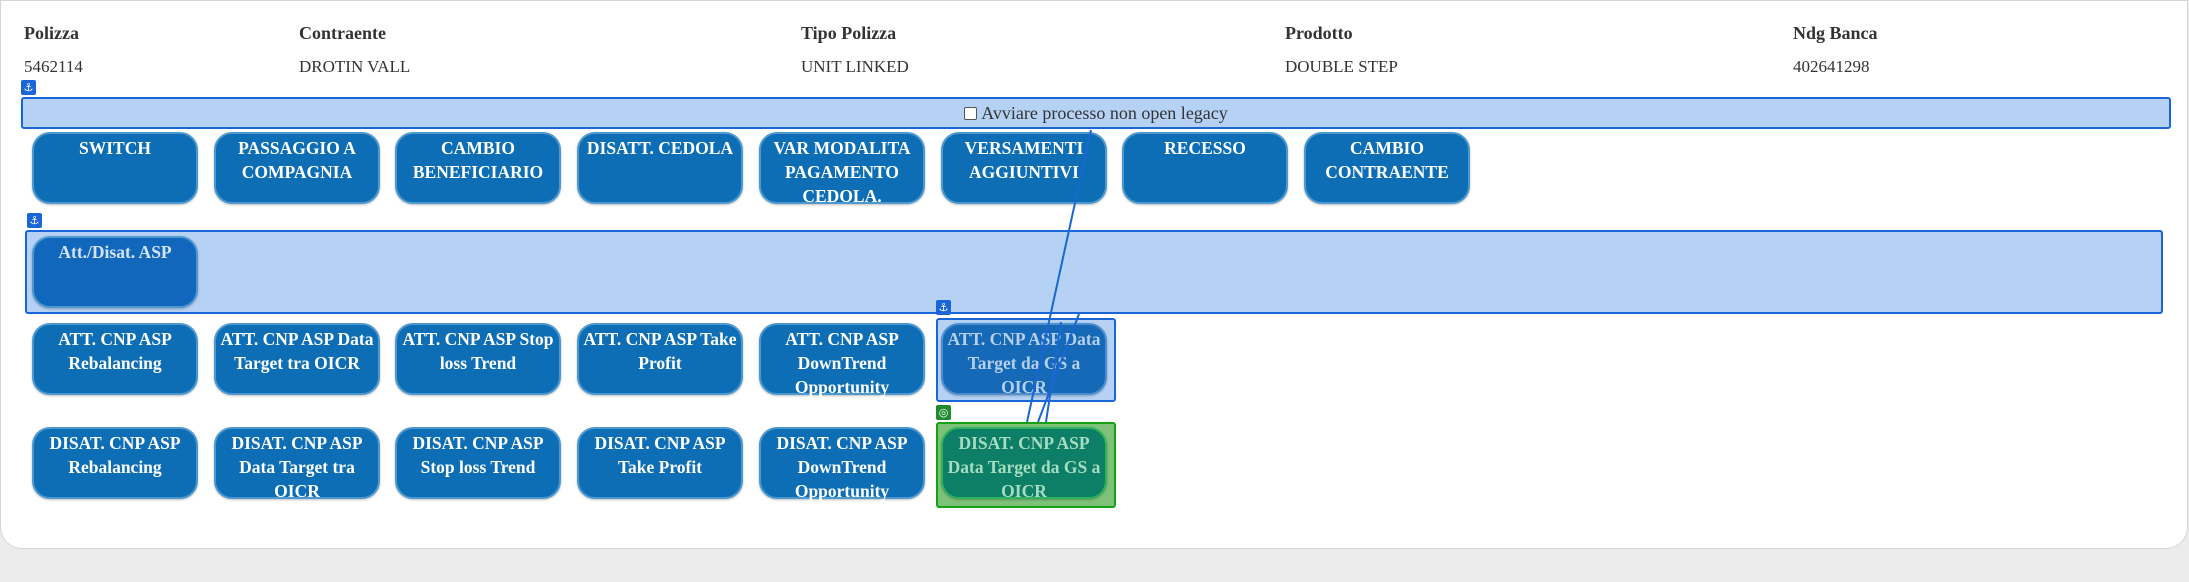  What do you see at coordinates (660, 359) in the screenshot?
I see `att-cnp-asp-take-profit-button: ATT. CNP ASP Take Profit` at bounding box center [660, 359].